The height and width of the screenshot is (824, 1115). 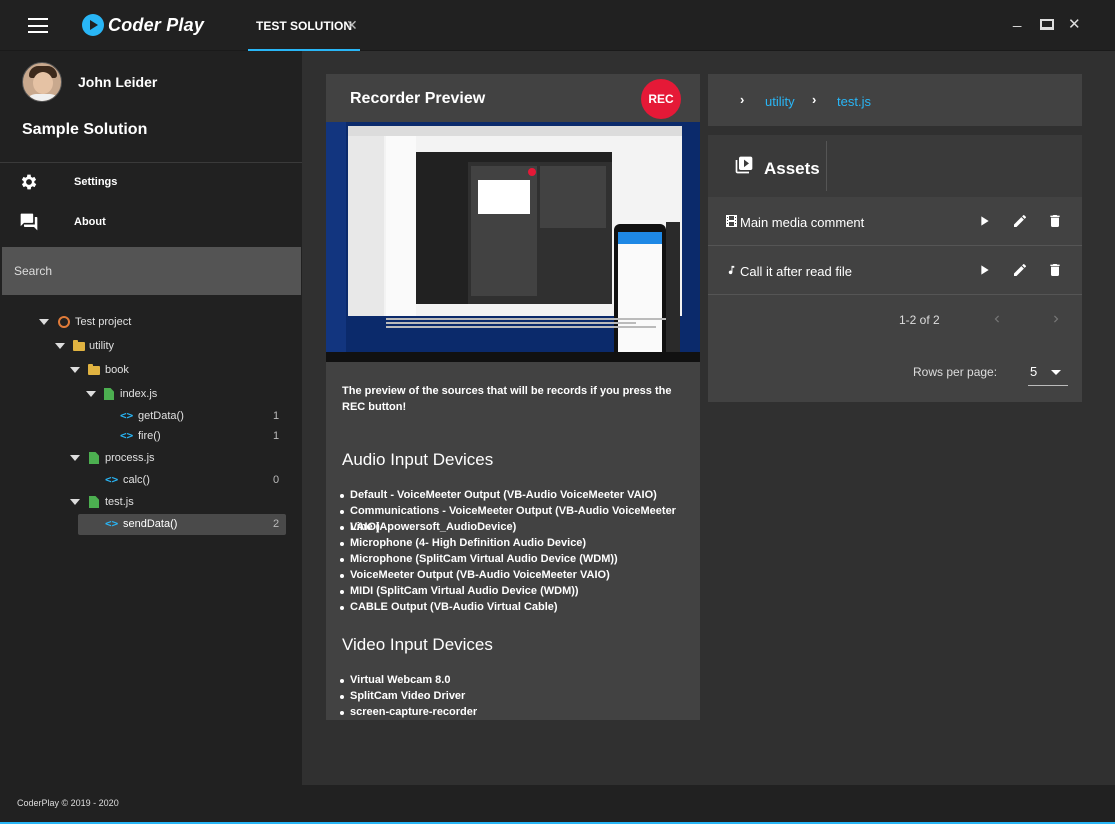 What do you see at coordinates (520, 607) in the screenshot?
I see `list-item: CABLE Output (VB-Audio Virtual Cable)` at bounding box center [520, 607].